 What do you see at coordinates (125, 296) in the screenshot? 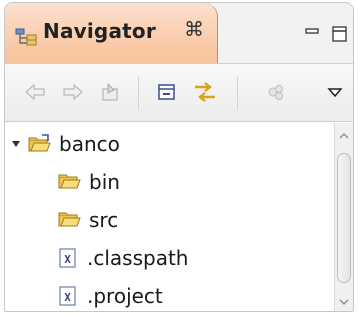
I see `tree-item-label: .project` at bounding box center [125, 296].